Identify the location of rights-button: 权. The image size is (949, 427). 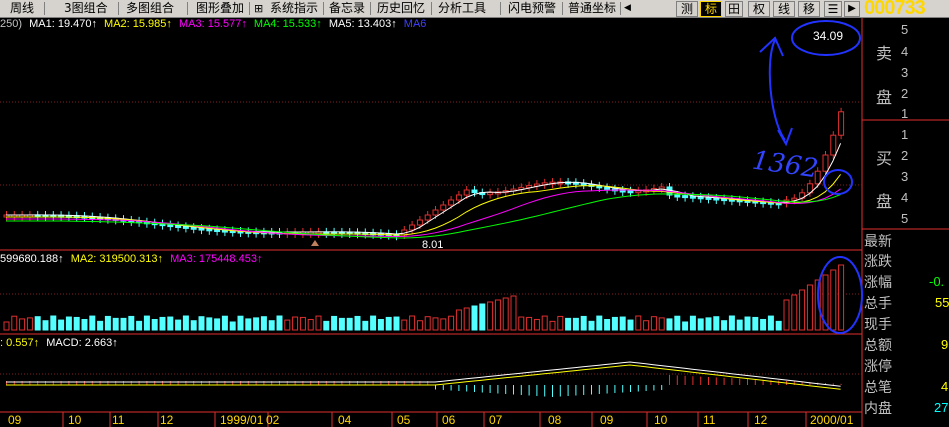
(759, 9).